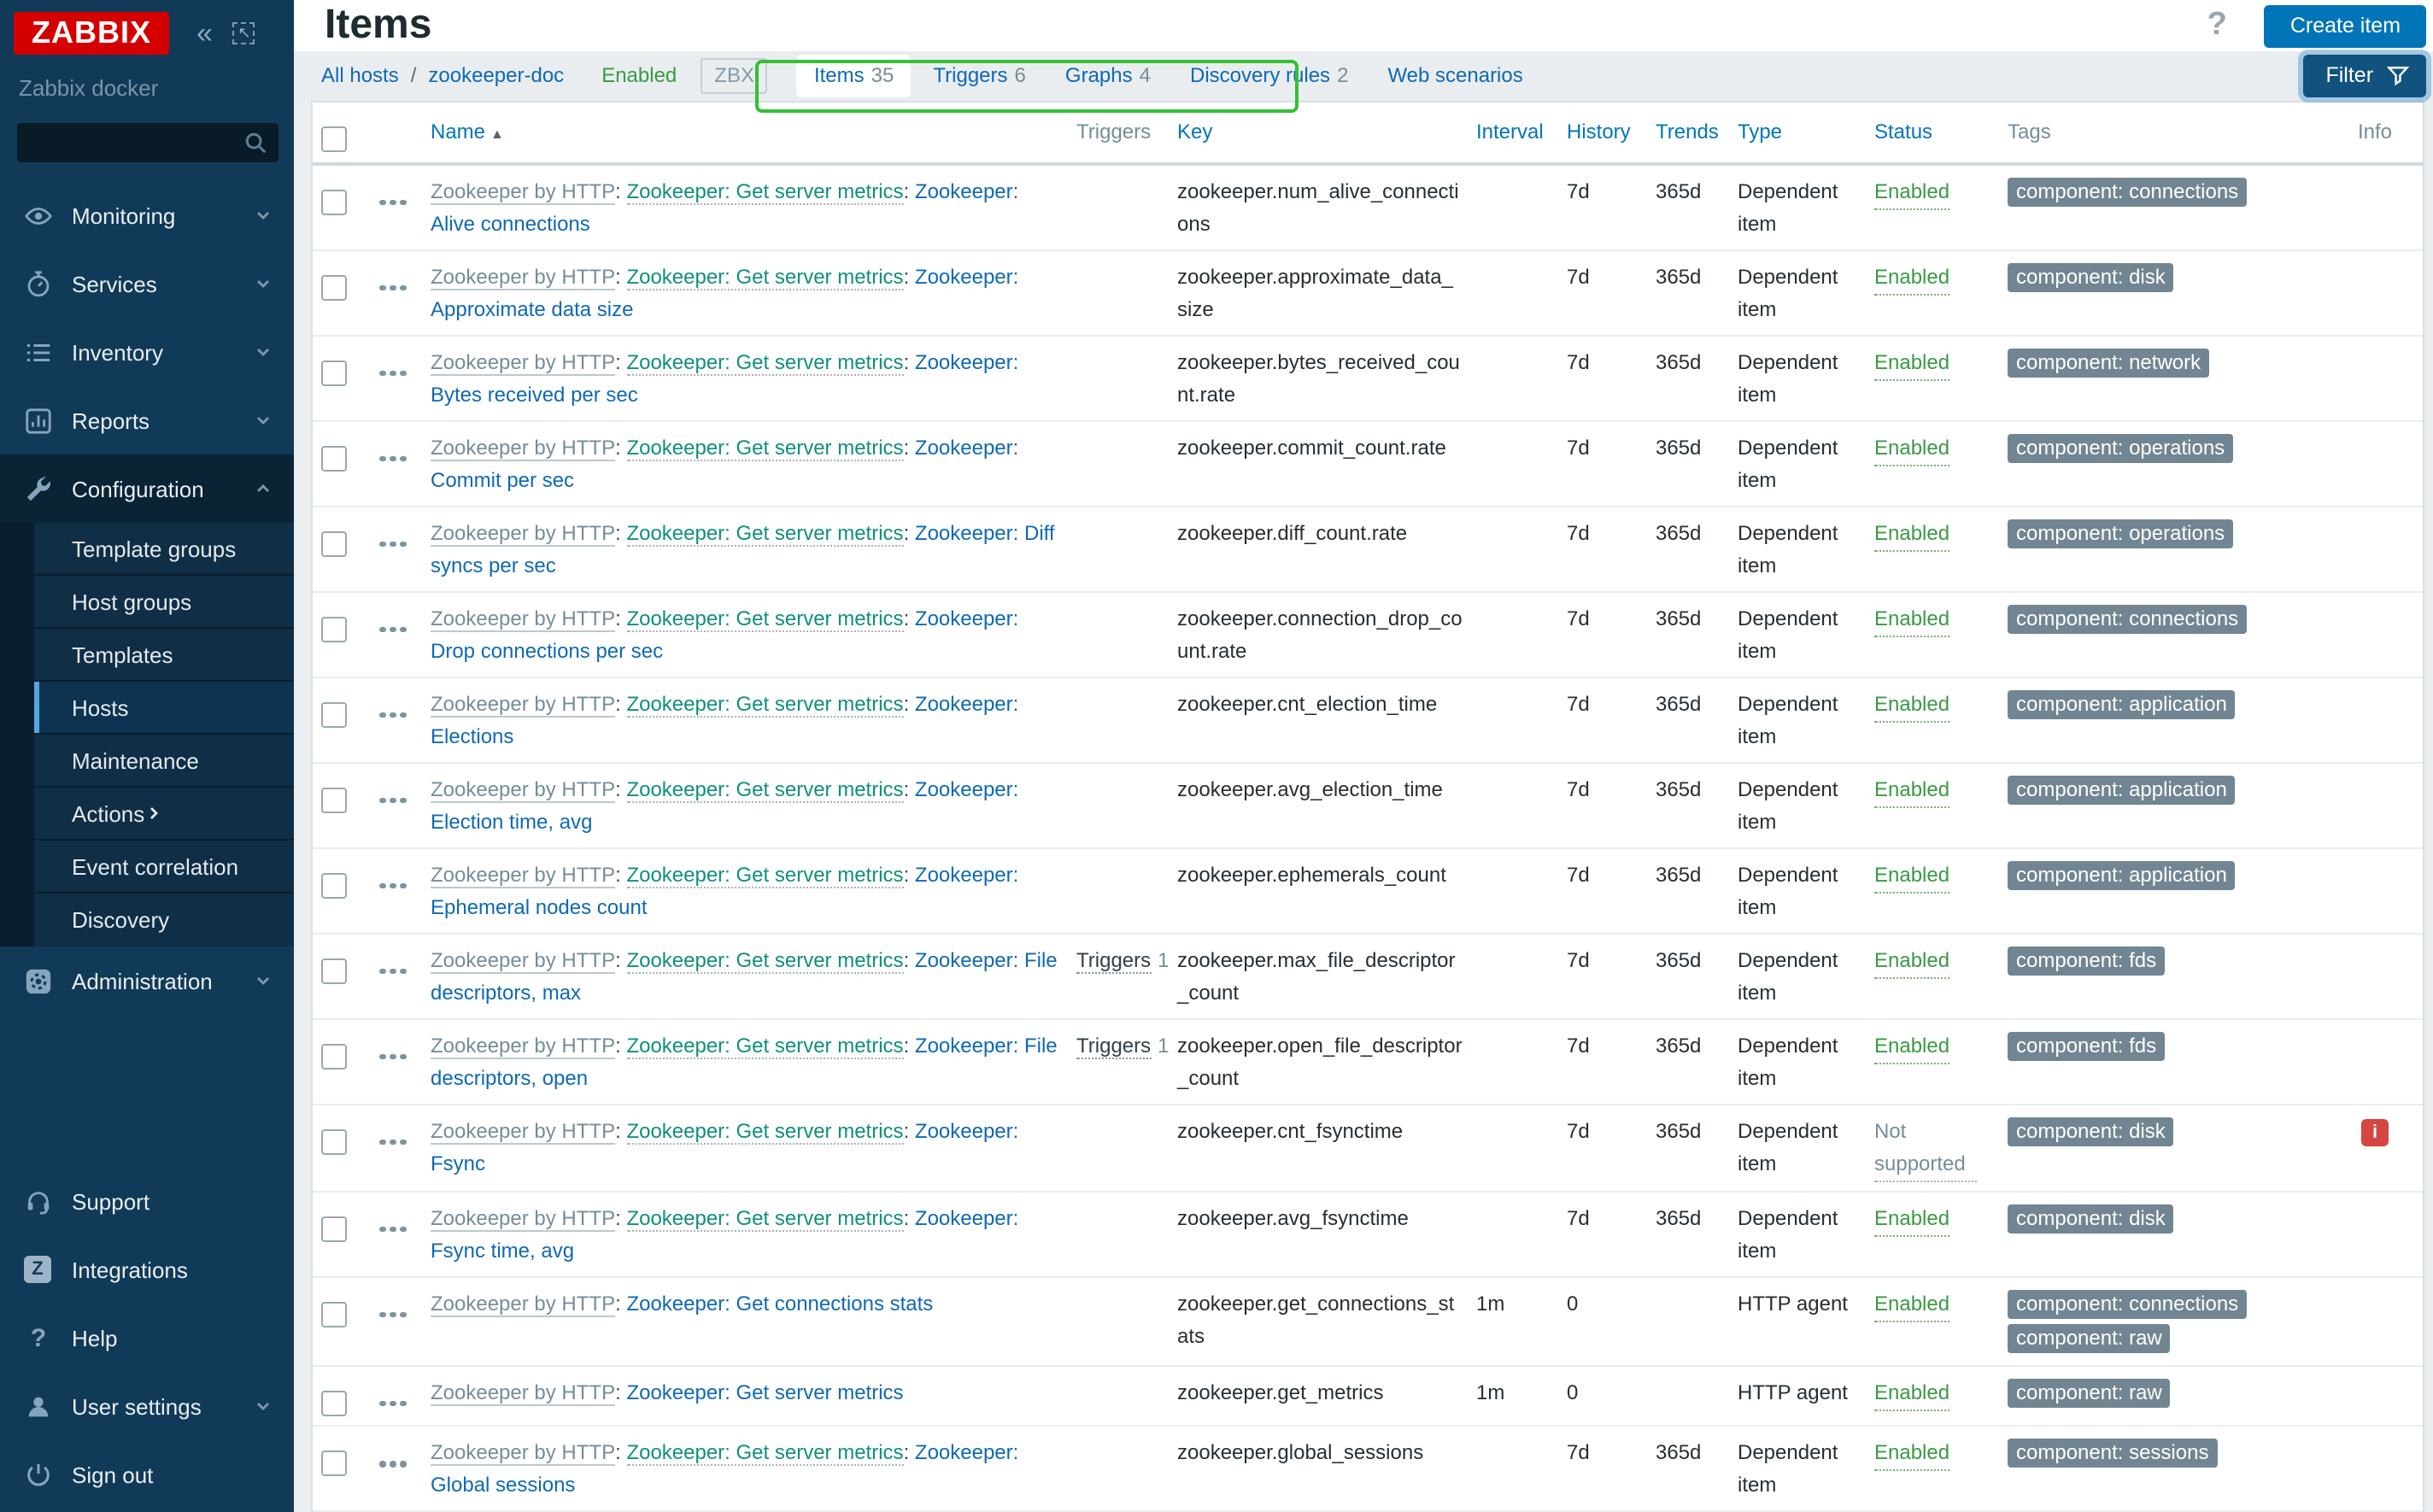 The height and width of the screenshot is (1512, 2433). Describe the element at coordinates (164, 708) in the screenshot. I see `sidebar-item-hosts: Hosts` at that location.